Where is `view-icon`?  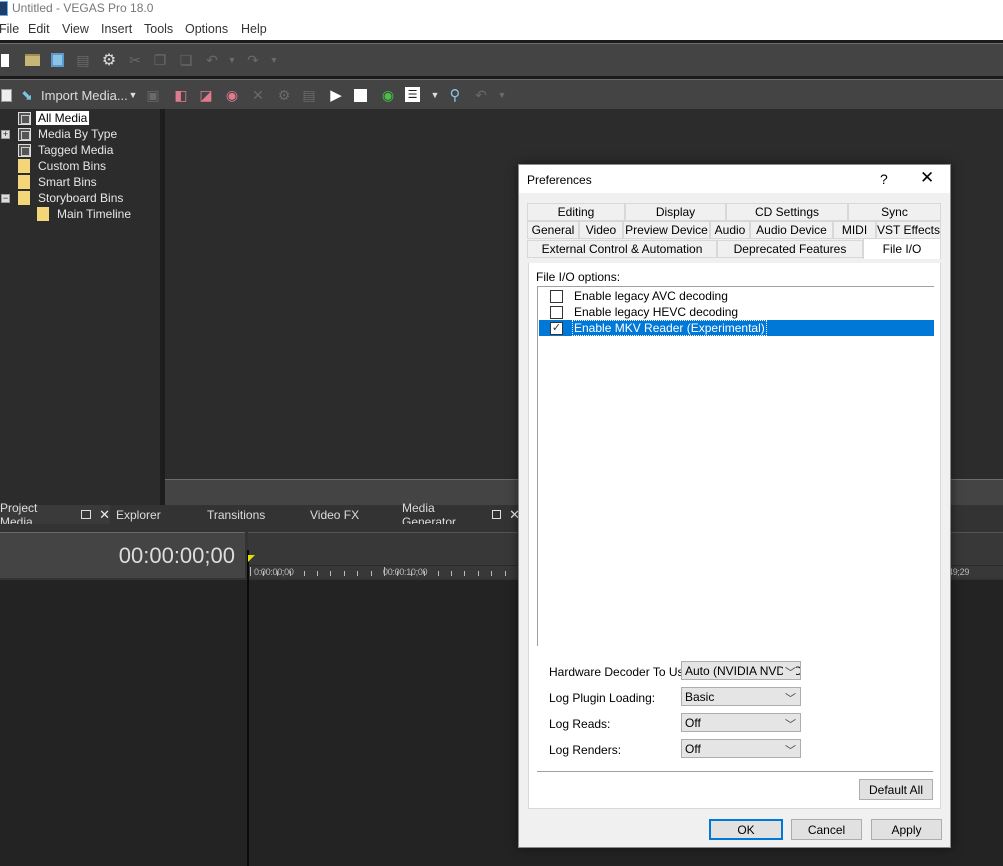 view-icon is located at coordinates (6, 95).